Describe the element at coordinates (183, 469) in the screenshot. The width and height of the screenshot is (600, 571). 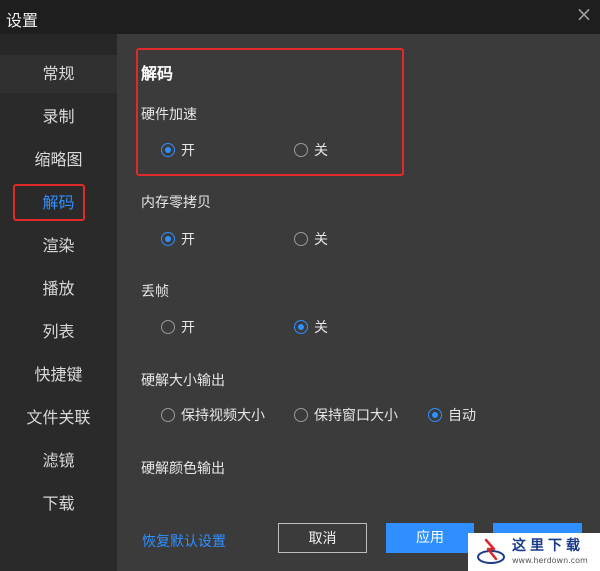
I see `hw-color-output-label: 硬解颜色输出` at that location.